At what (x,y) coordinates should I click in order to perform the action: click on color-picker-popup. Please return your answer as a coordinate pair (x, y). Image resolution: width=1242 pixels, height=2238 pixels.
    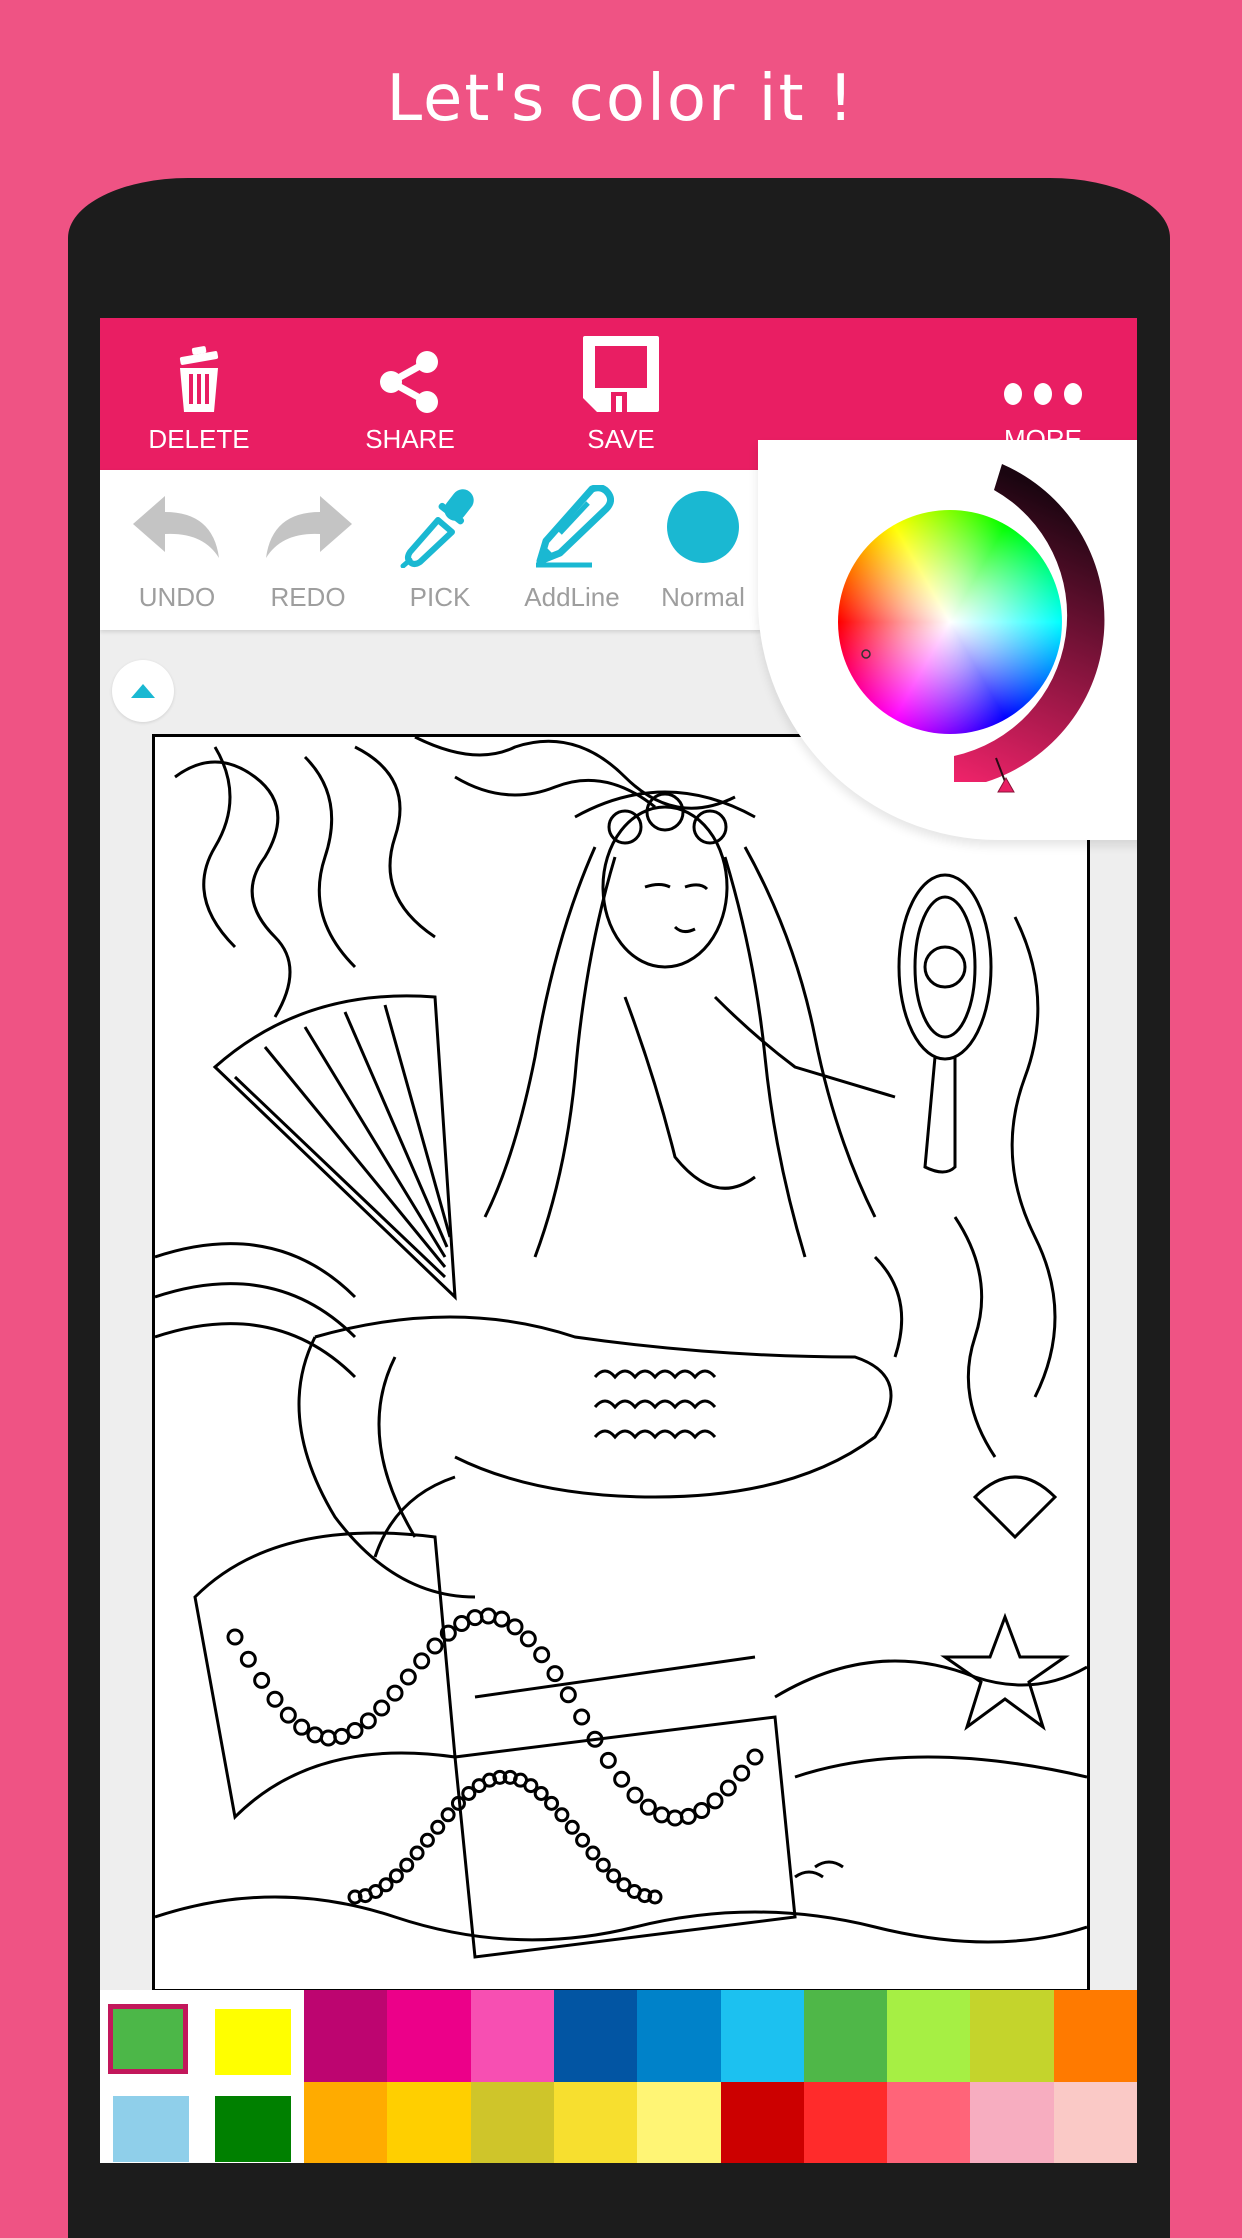
    Looking at the image, I should click on (947, 640).